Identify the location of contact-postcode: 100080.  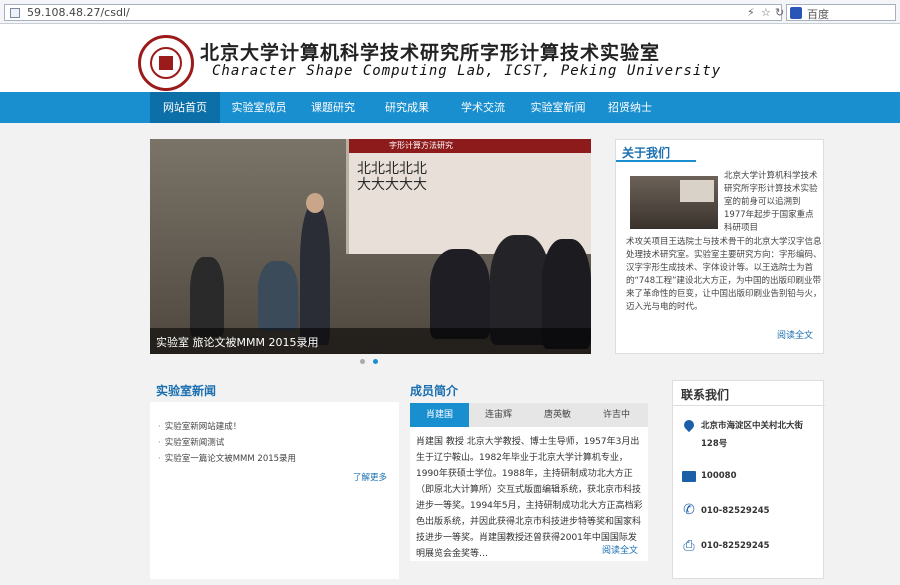
(719, 476).